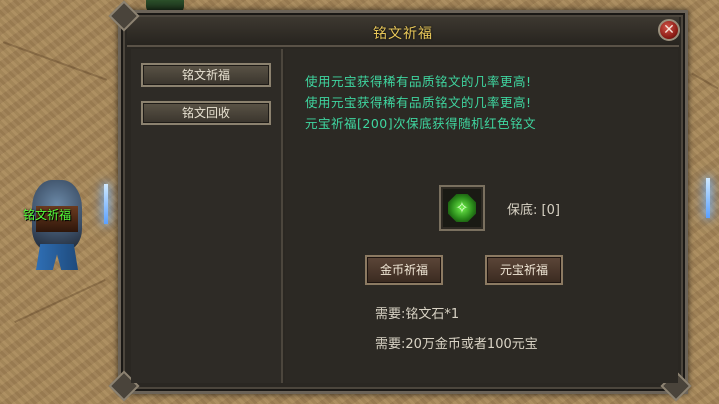 This screenshot has height=404, width=719. I want to click on rune-glyph-icon: ✧, so click(462, 207).